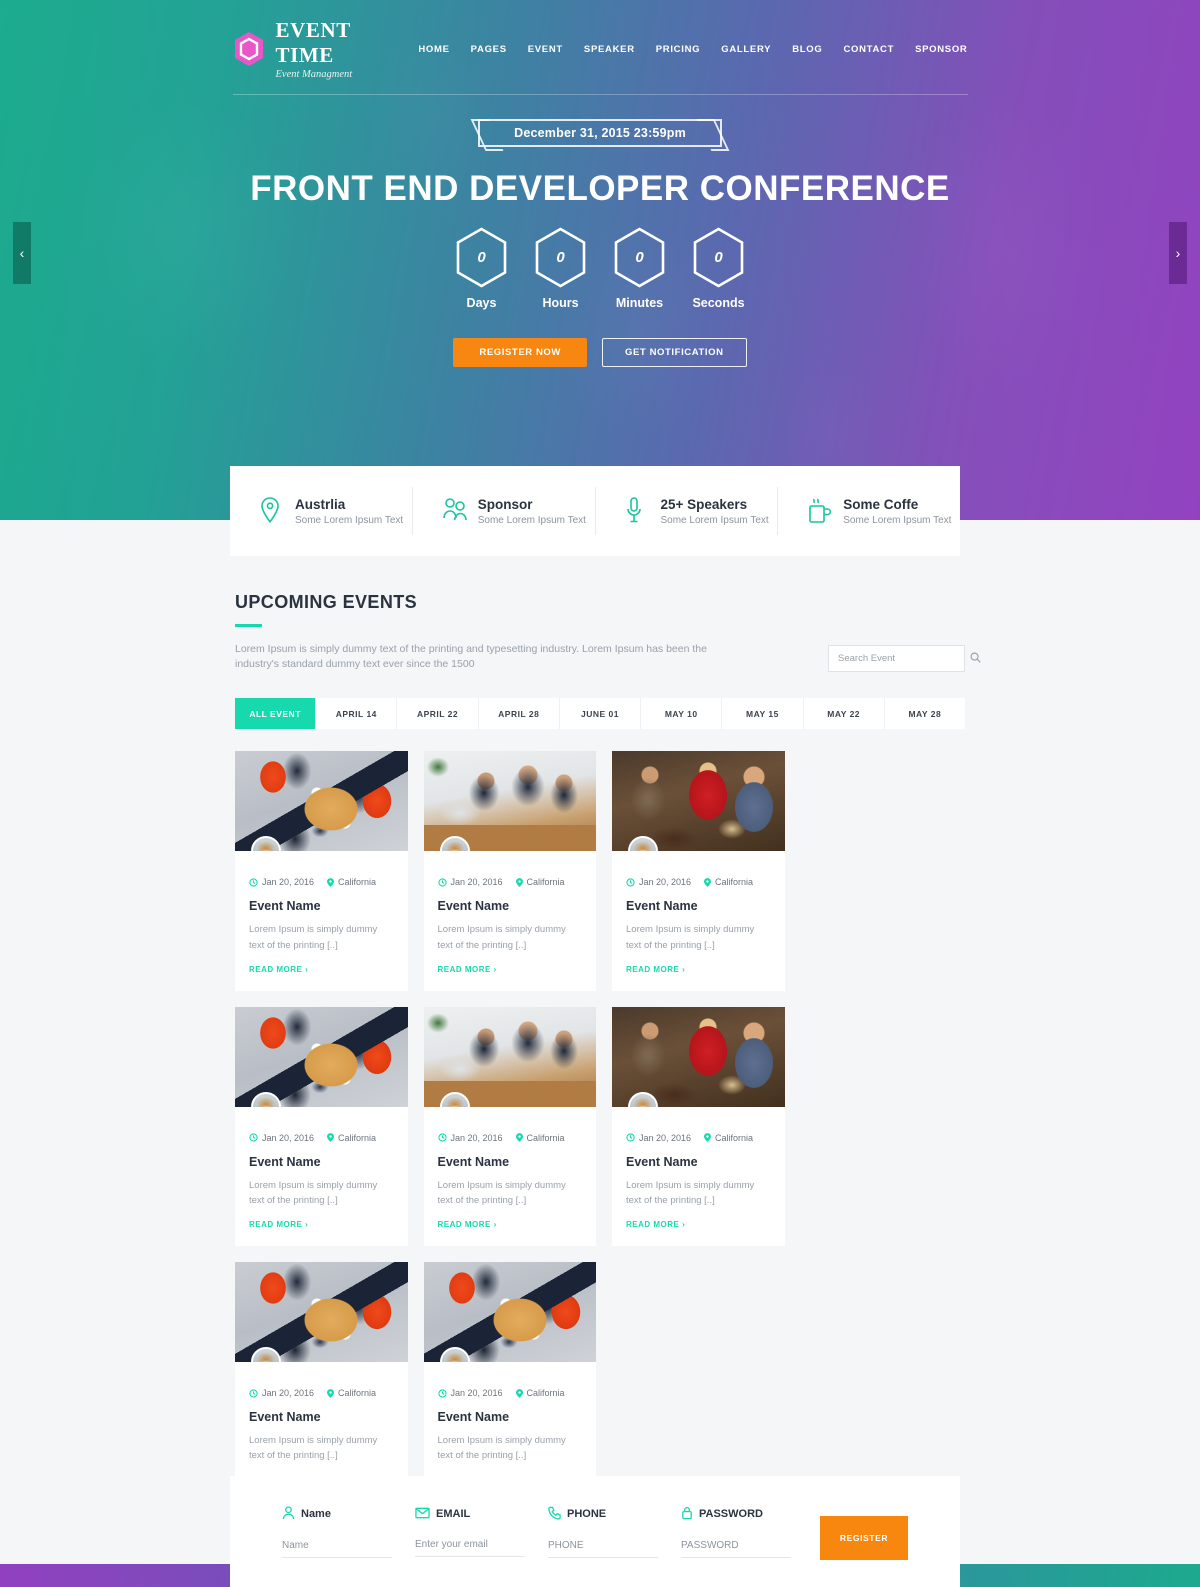 The height and width of the screenshot is (1587, 1200). I want to click on brand-subtitle: Event Managment, so click(314, 74).